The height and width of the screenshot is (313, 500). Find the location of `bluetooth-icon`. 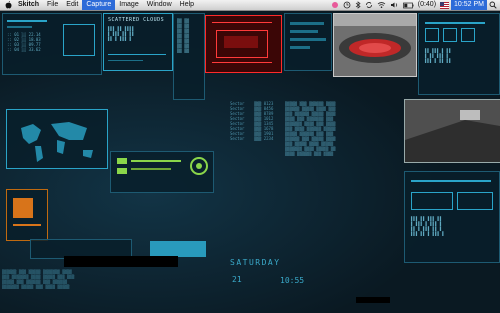

bluetooth-icon is located at coordinates (358, 5).